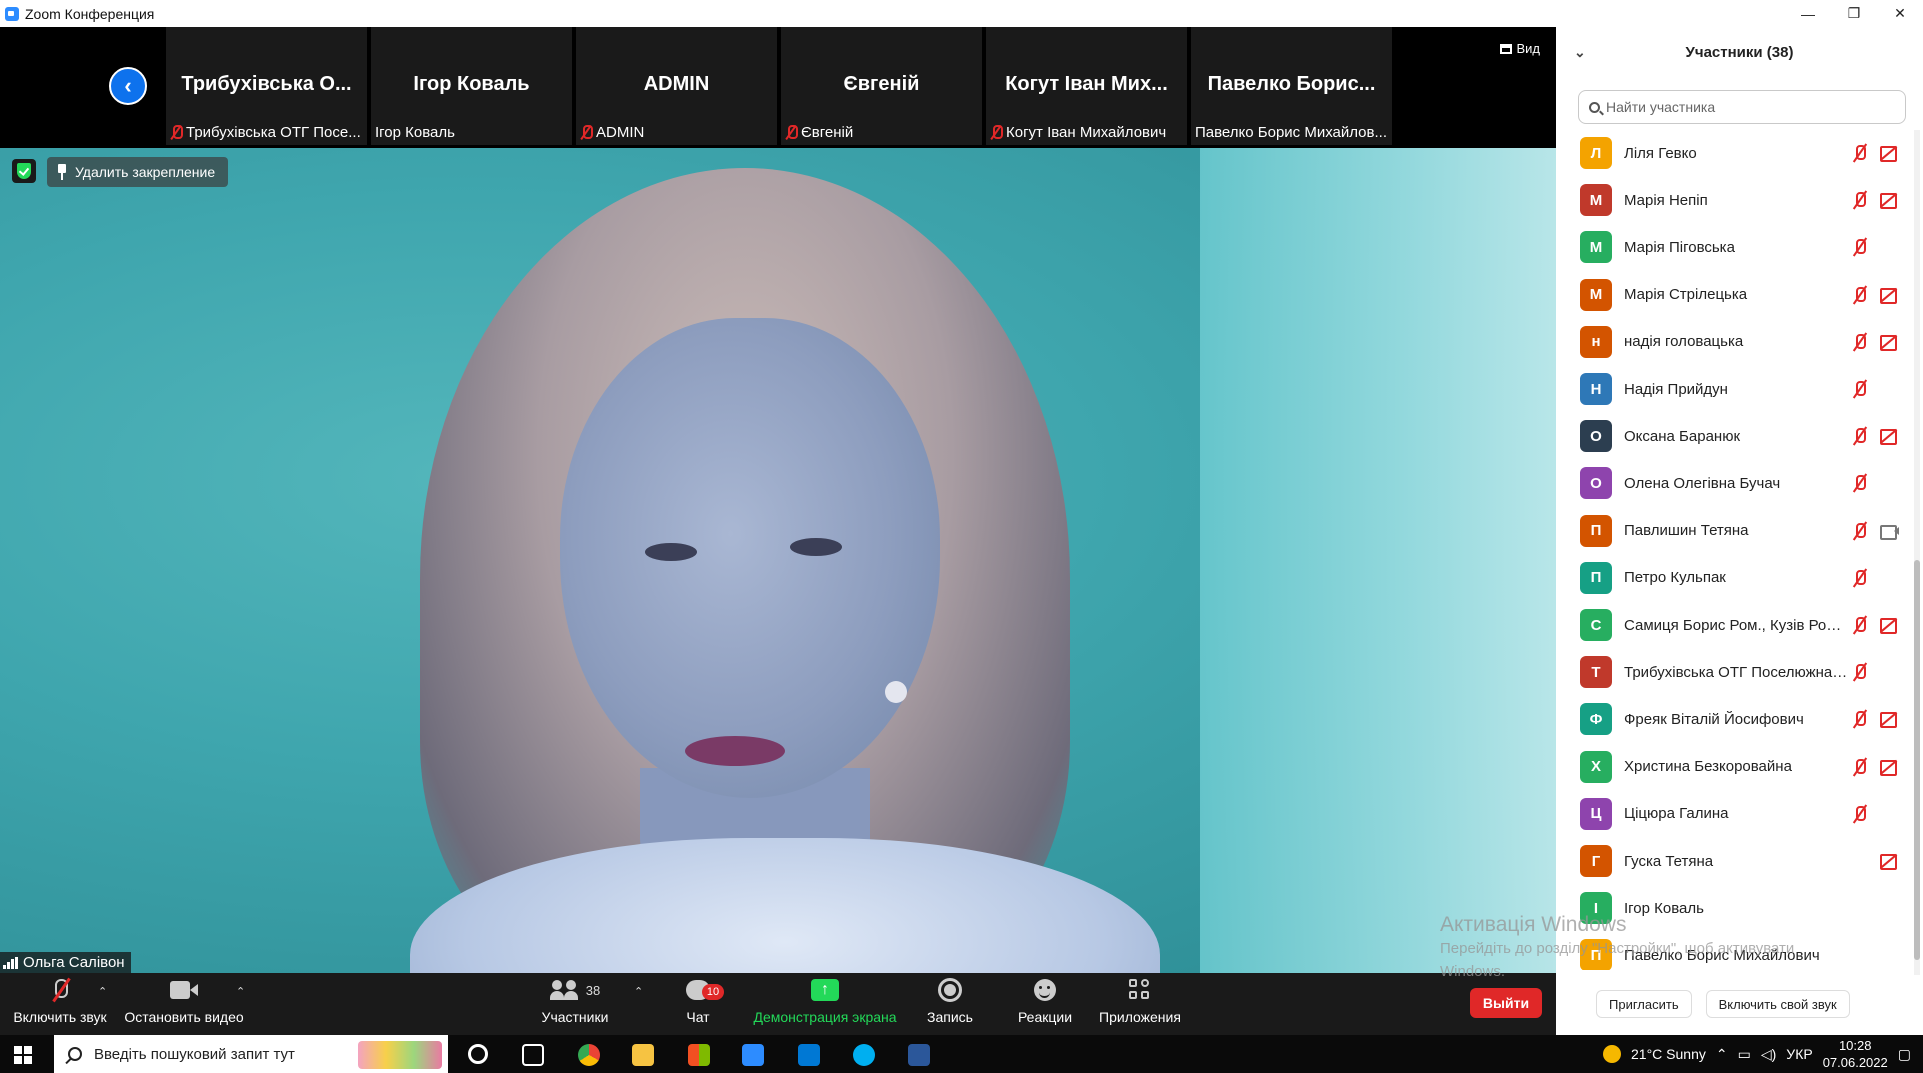 The image size is (1923, 1073). What do you see at coordinates (864, 1055) in the screenshot?
I see `skype-icon` at bounding box center [864, 1055].